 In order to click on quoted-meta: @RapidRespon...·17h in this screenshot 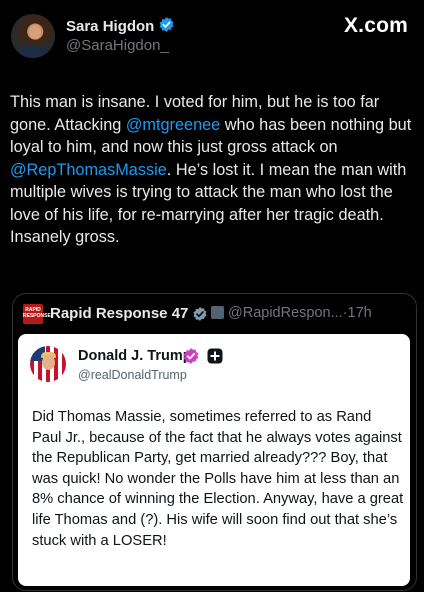, I will do `click(290, 313)`.